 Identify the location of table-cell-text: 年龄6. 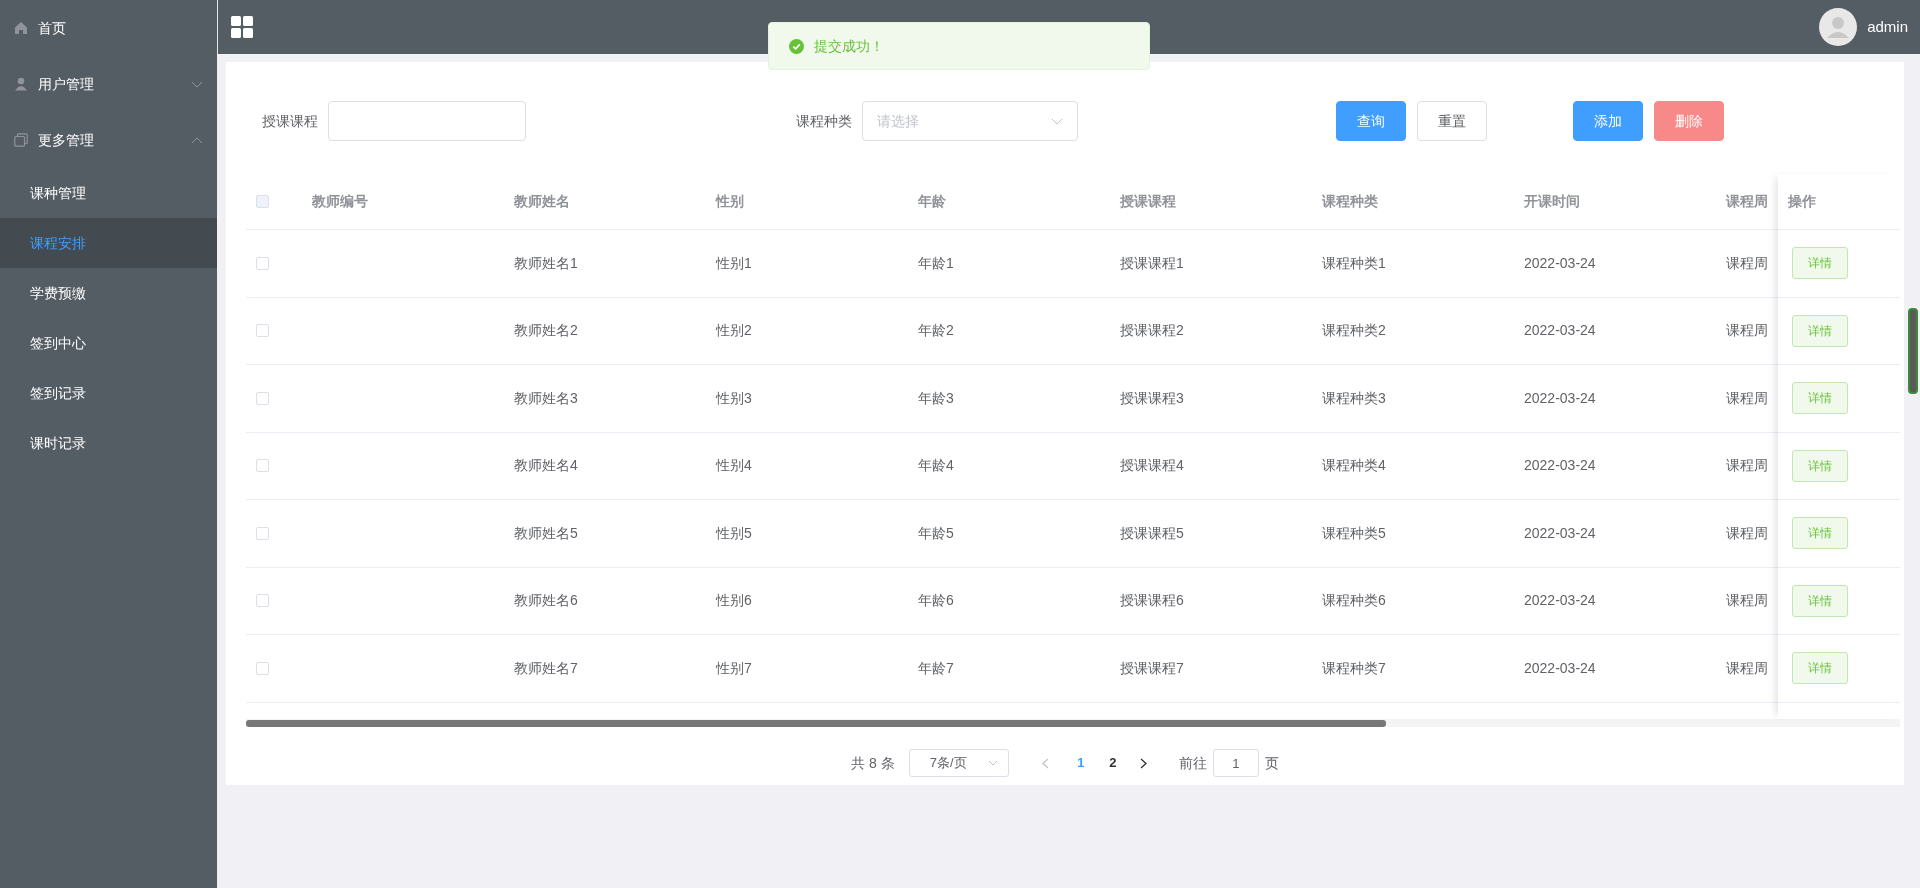
(936, 601).